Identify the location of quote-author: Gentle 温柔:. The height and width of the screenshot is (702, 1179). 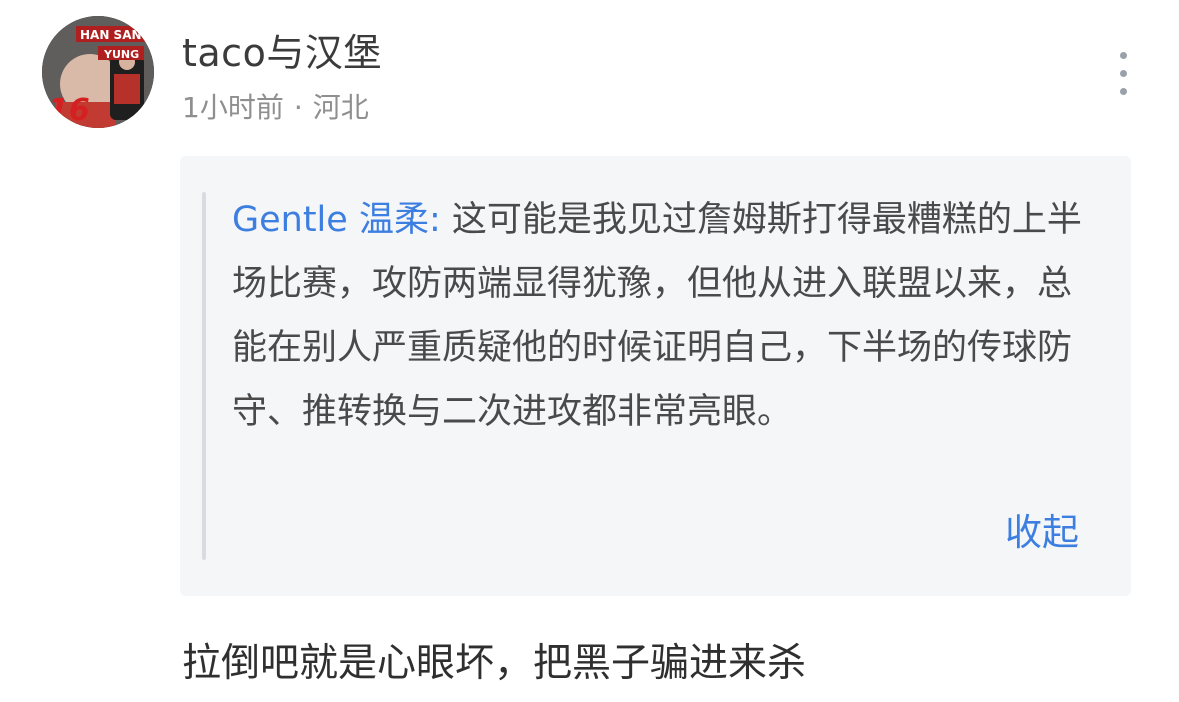
(336, 220).